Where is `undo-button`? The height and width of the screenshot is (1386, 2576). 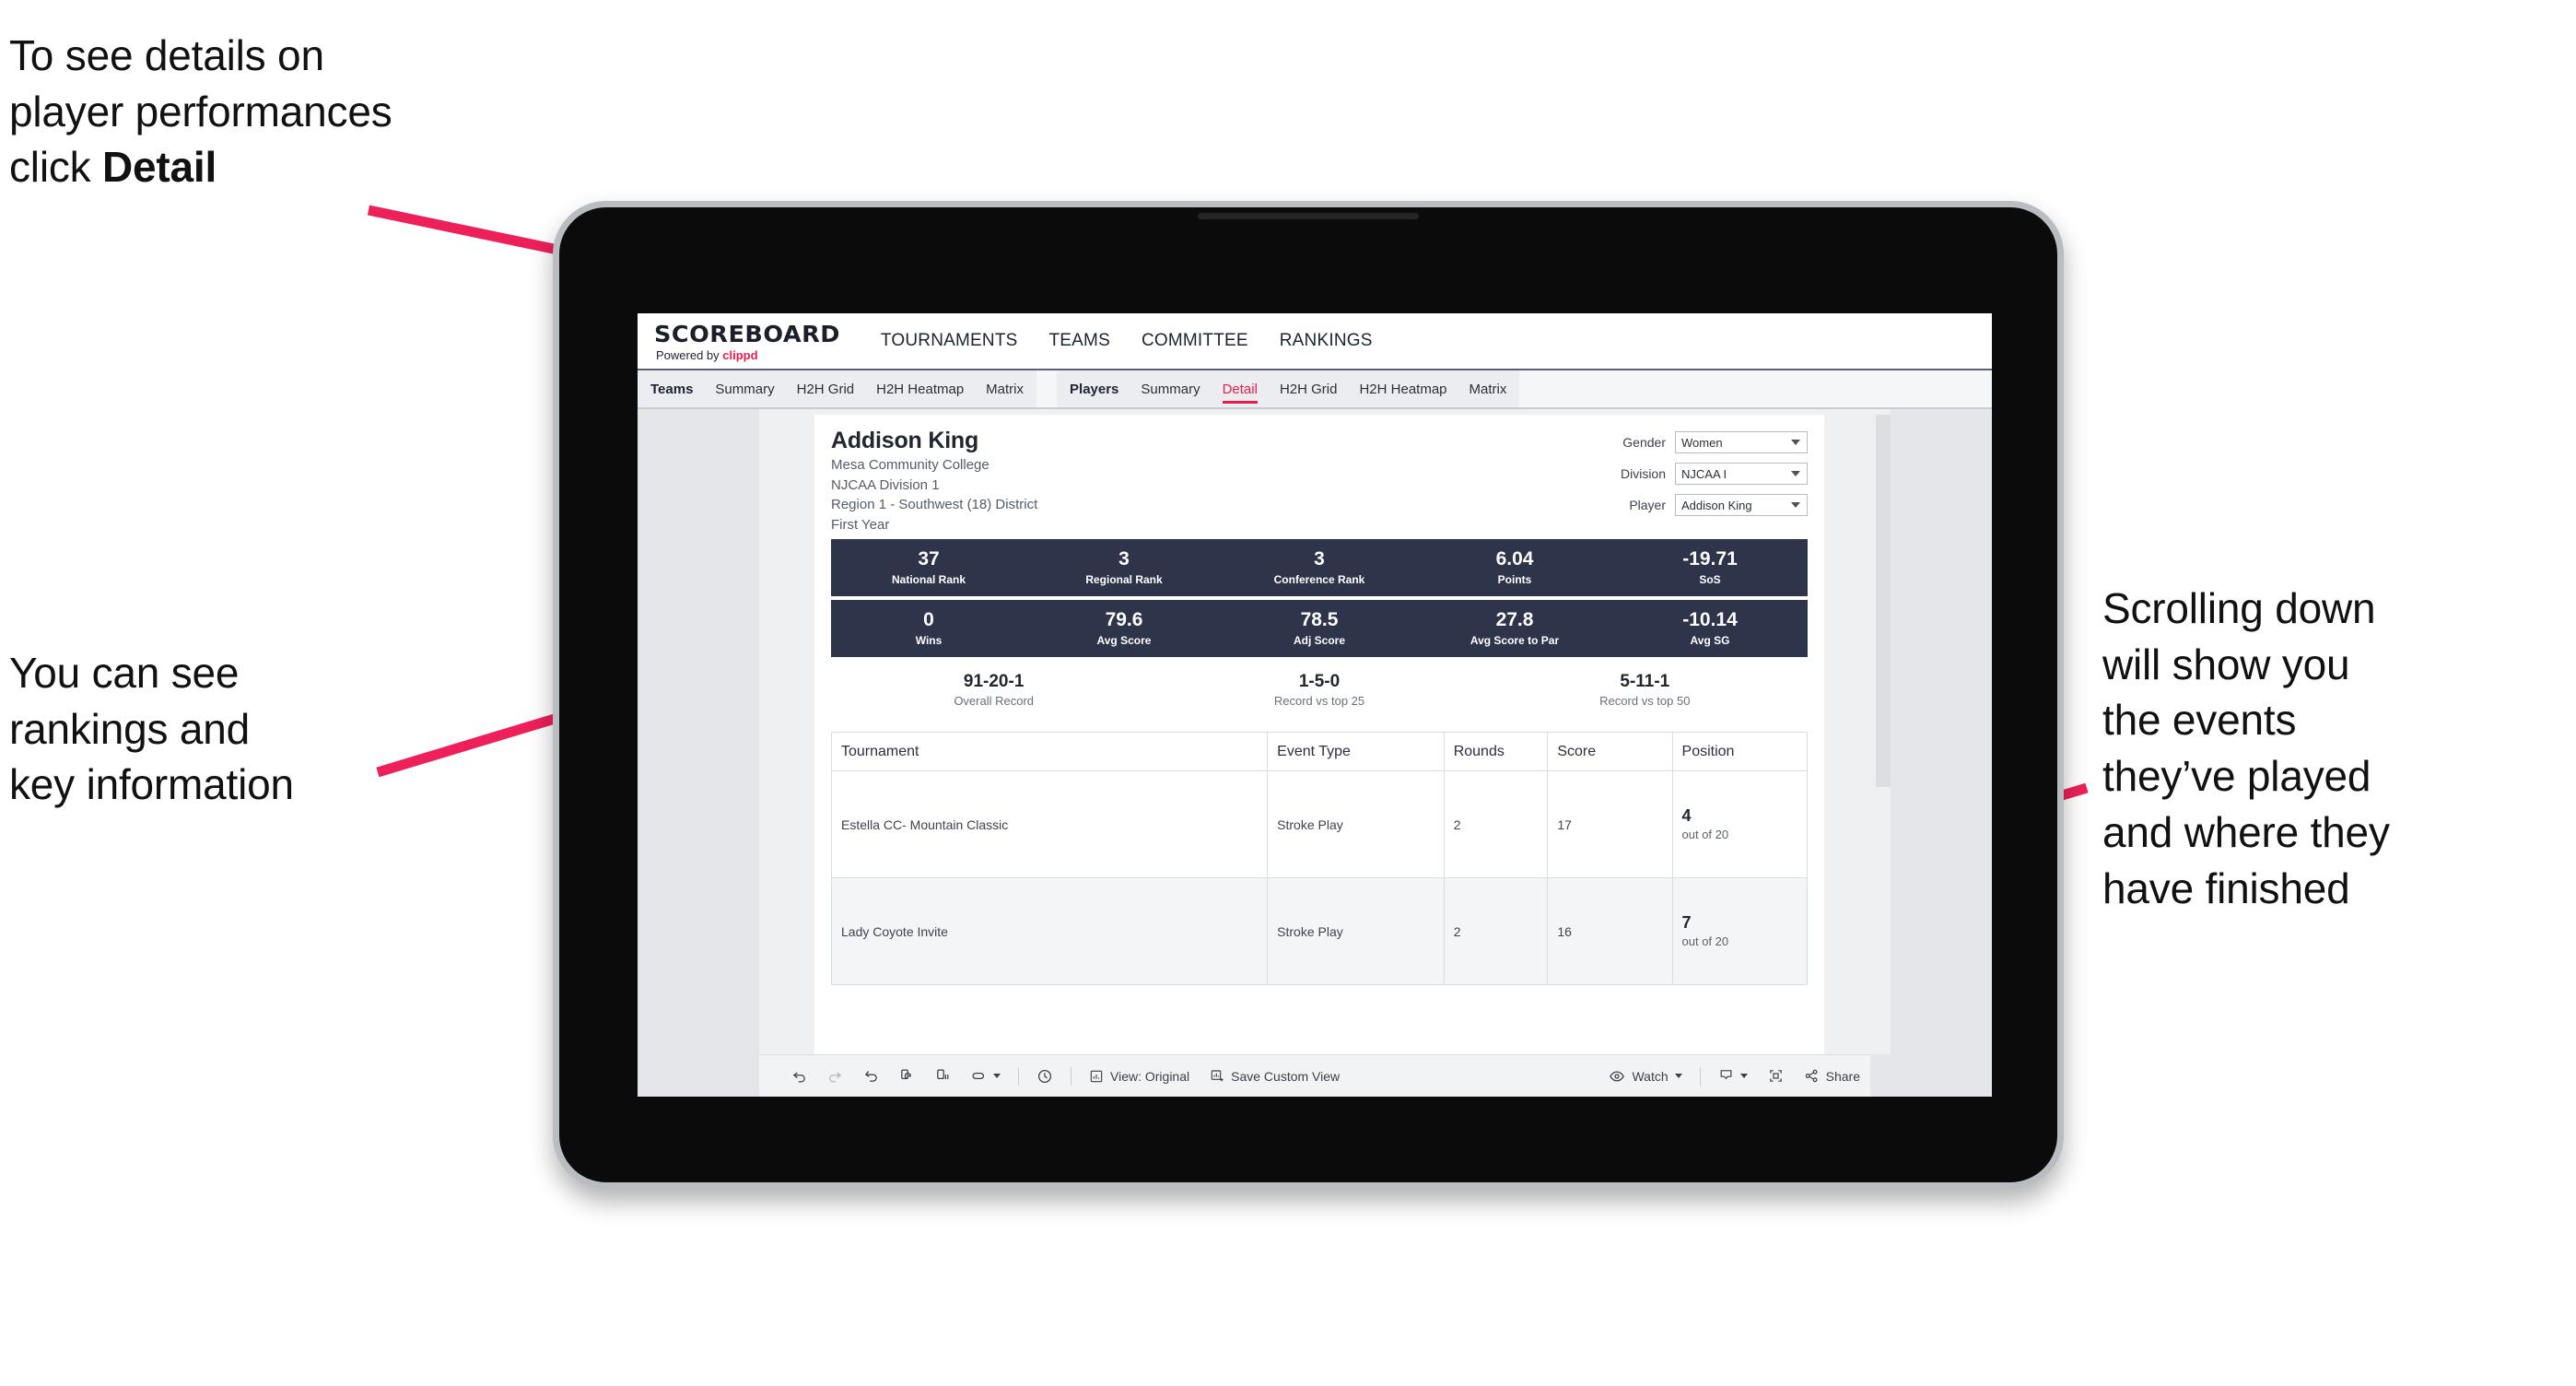
undo-button is located at coordinates (799, 1076).